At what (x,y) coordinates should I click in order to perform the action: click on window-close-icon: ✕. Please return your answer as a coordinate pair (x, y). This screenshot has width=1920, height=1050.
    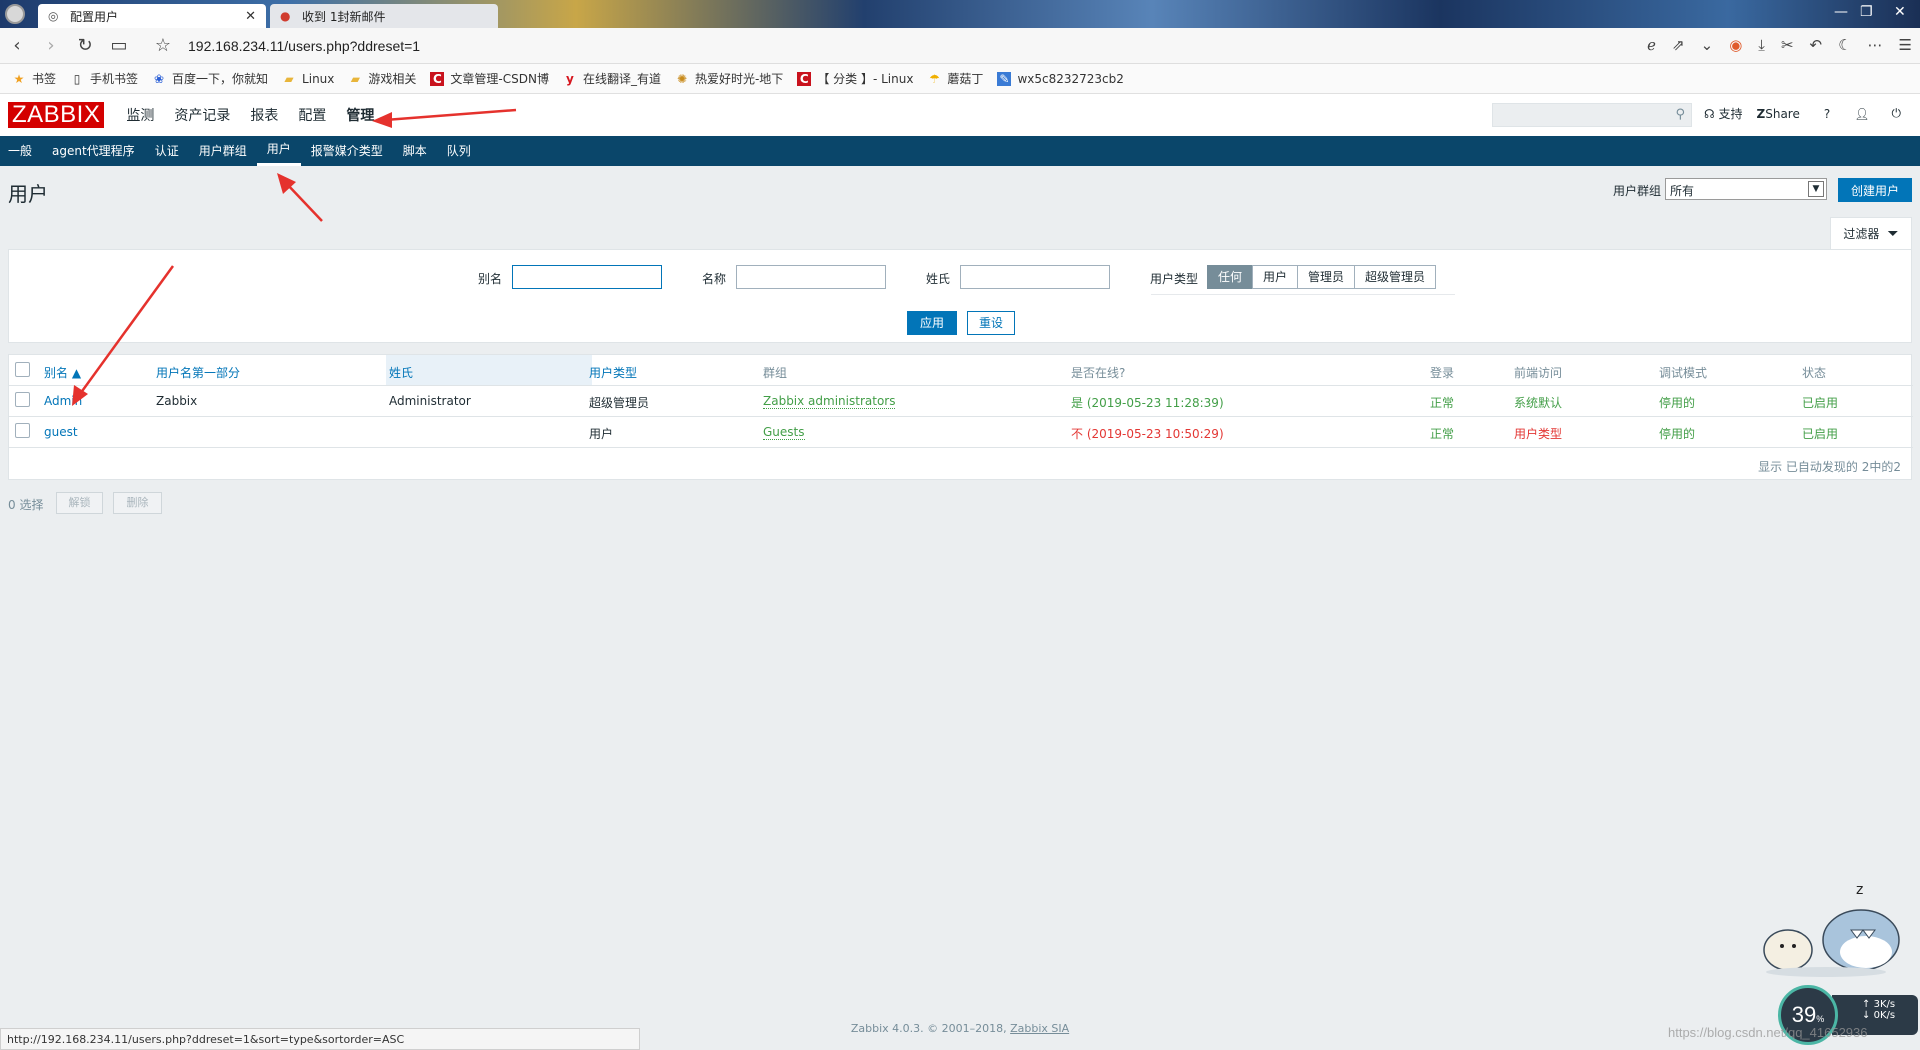
    Looking at the image, I should click on (1900, 12).